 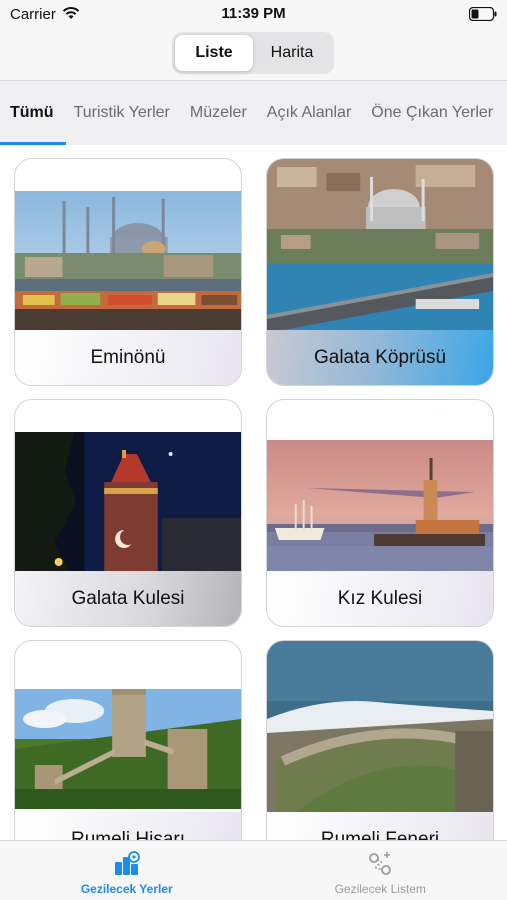 I want to click on place-card-galata-koprusu: Galata Köprüsü, so click(x=380, y=272).